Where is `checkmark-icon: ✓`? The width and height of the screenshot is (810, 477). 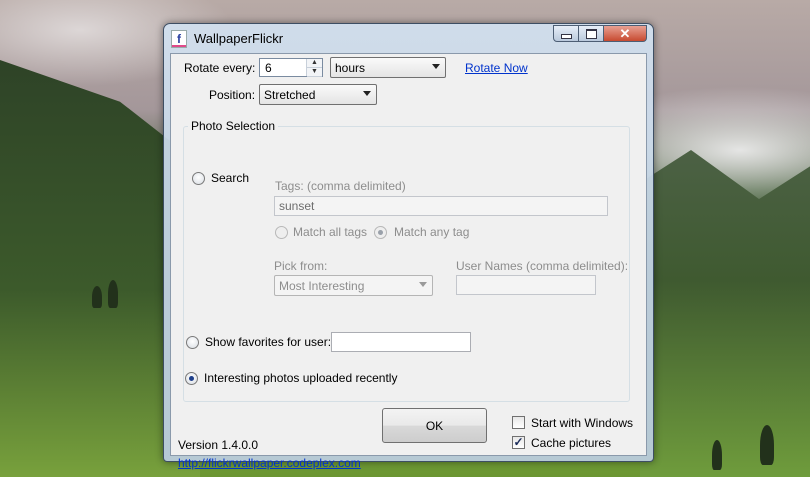 checkmark-icon: ✓ is located at coordinates (518, 442).